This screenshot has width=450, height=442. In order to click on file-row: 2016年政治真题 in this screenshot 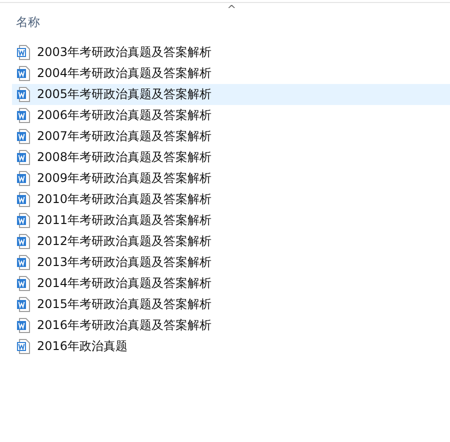, I will do `click(231, 346)`.